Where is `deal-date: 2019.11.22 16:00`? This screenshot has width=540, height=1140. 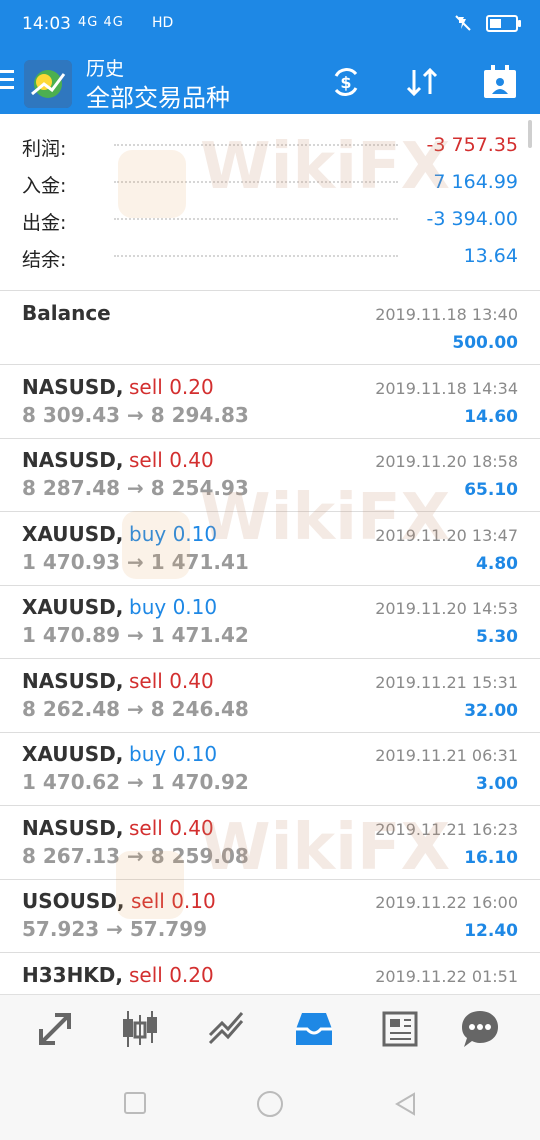 deal-date: 2019.11.22 16:00 is located at coordinates (446, 902).